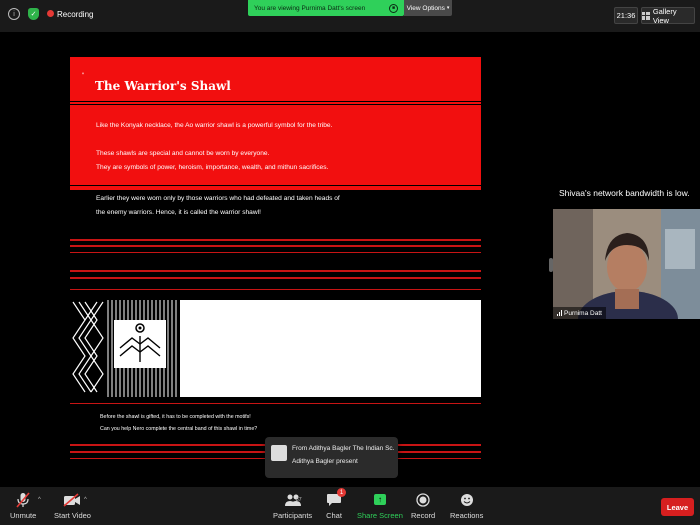 The width and height of the screenshot is (700, 525). Describe the element at coordinates (448, 8) in the screenshot. I see `chevron-down-icon: ▾` at that location.